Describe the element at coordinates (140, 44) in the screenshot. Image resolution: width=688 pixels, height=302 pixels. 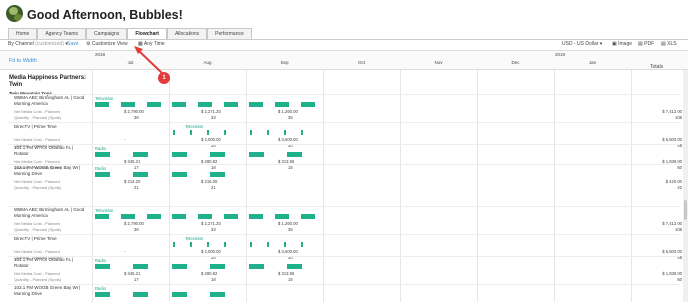
I see `calendar-icon: ▦` at that location.